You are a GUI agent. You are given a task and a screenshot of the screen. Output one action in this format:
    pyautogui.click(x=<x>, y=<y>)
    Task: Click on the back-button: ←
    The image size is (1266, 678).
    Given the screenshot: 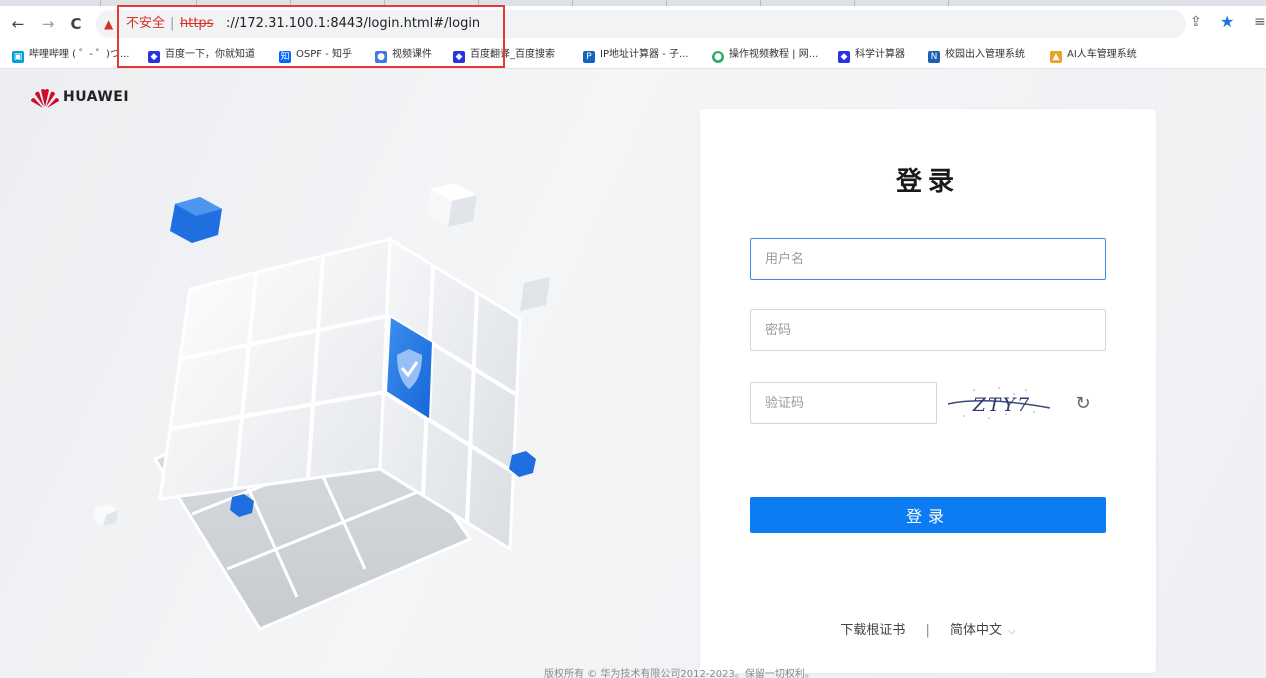 What is the action you would take?
    pyautogui.click(x=18, y=24)
    